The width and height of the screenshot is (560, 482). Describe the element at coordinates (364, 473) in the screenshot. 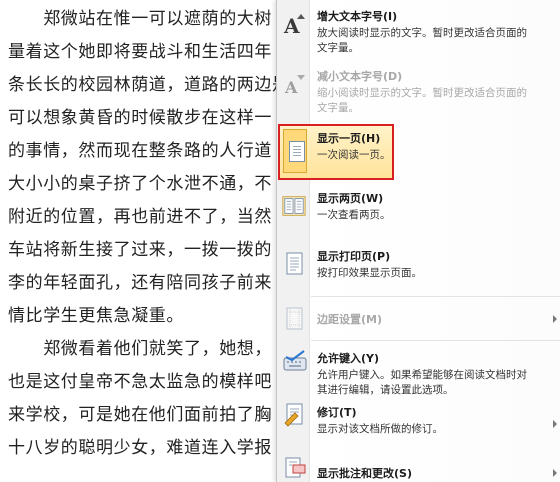

I see `menu-item-title: 显示批注和更改(S)` at that location.